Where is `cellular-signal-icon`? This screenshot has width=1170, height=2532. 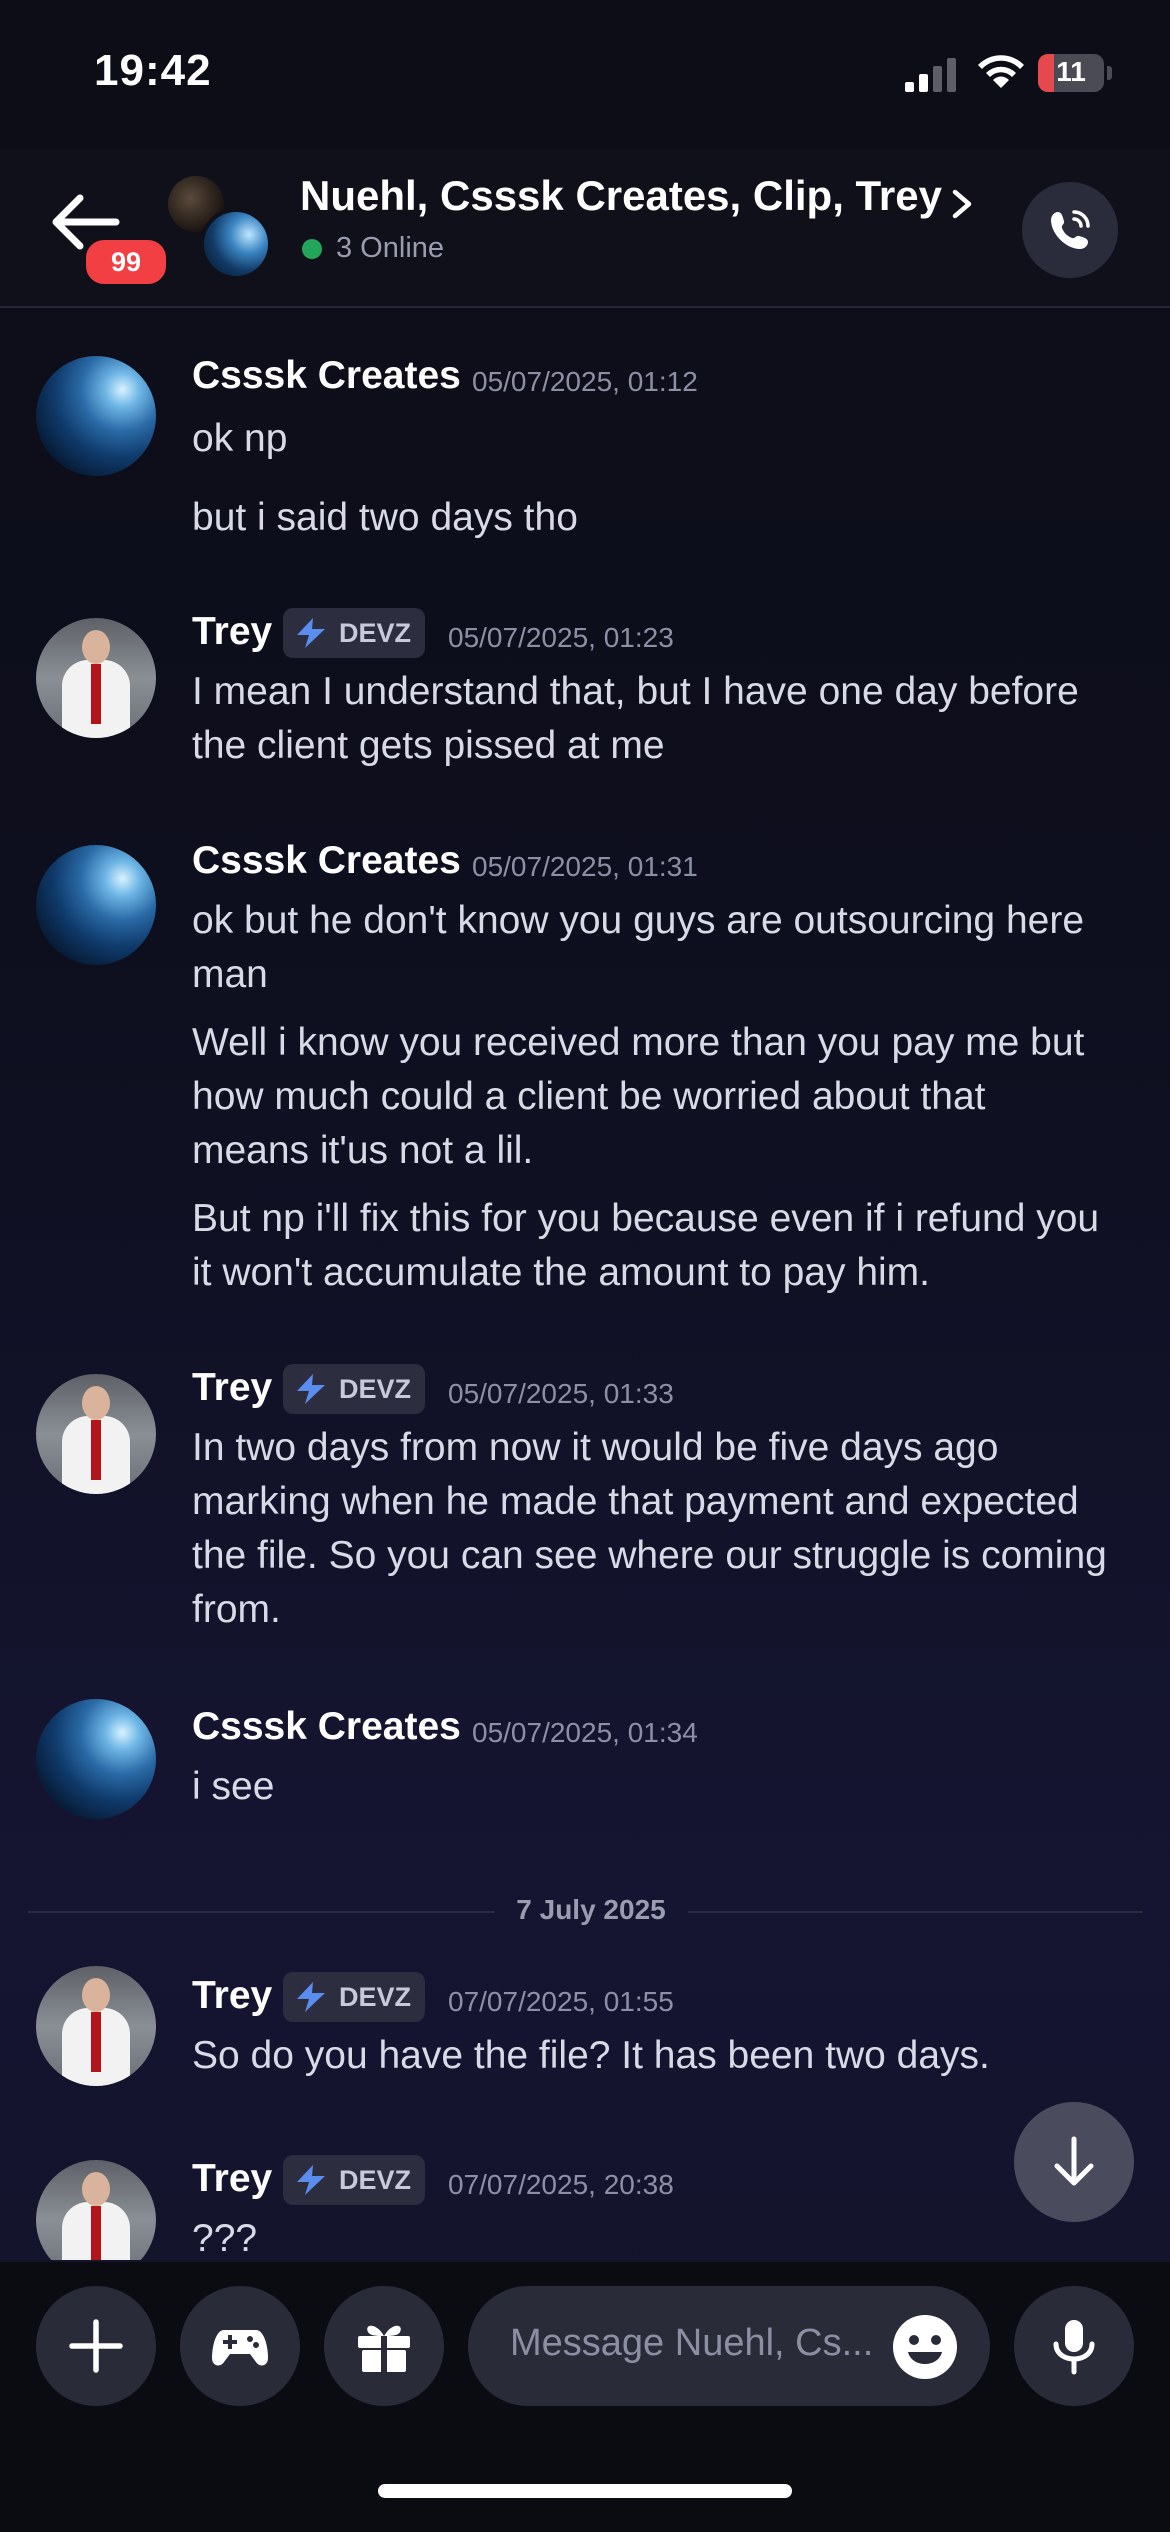 cellular-signal-icon is located at coordinates (930, 75).